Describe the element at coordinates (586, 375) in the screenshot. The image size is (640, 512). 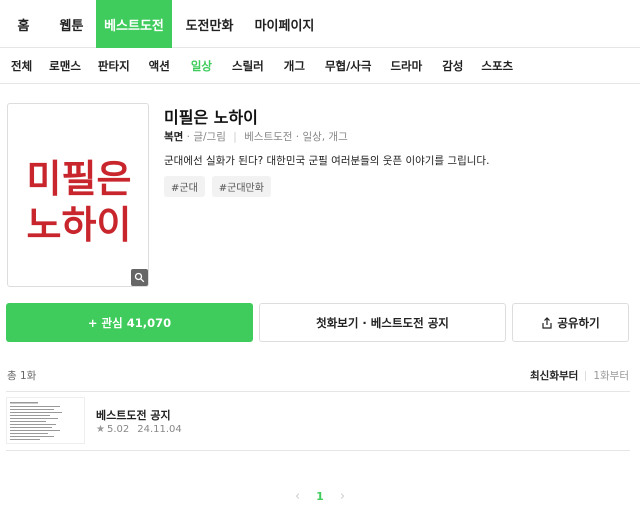
I see `sort-divider` at that location.